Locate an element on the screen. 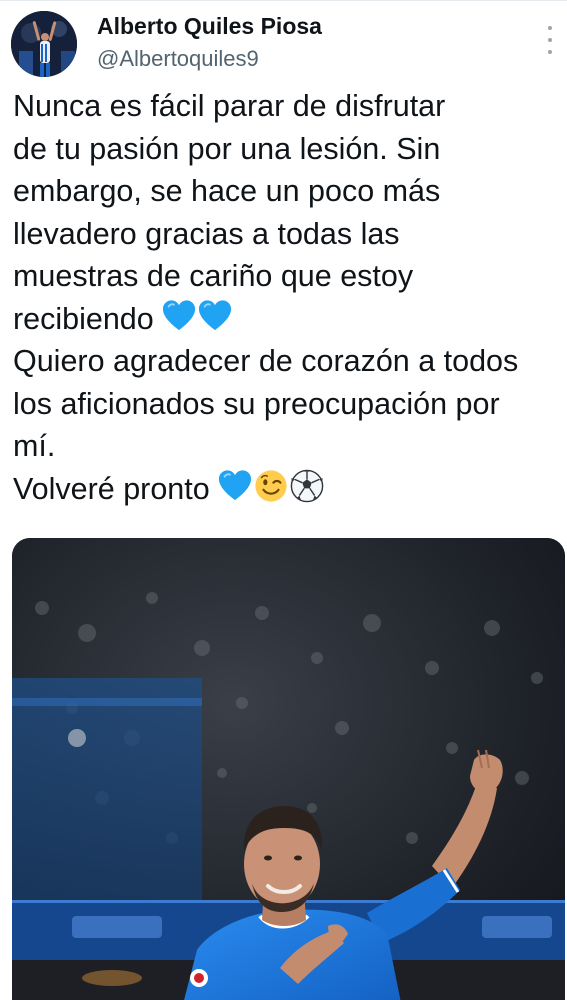 This screenshot has width=567, height=1000. author-name: Alberto Quiles Piosa is located at coordinates (209, 26).